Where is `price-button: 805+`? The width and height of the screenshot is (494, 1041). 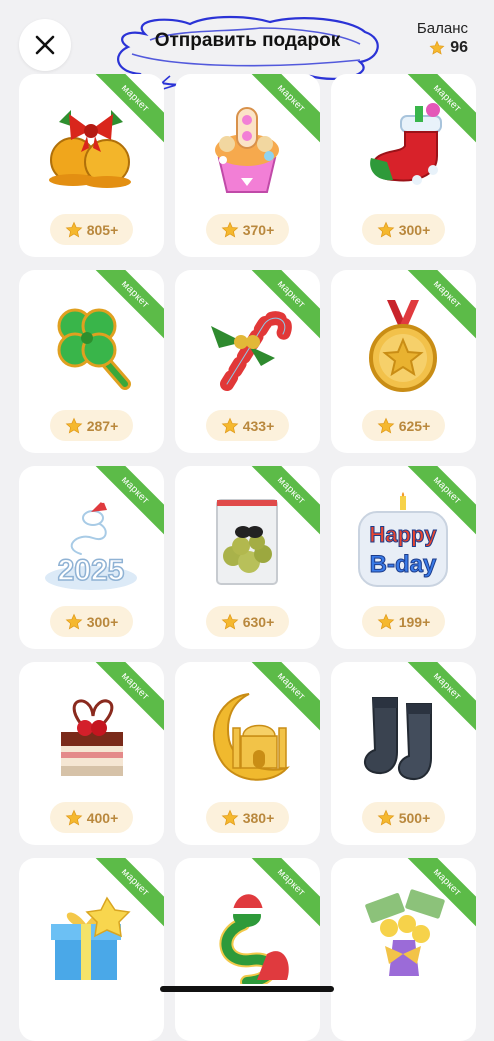
price-button: 805+ is located at coordinates (91, 229).